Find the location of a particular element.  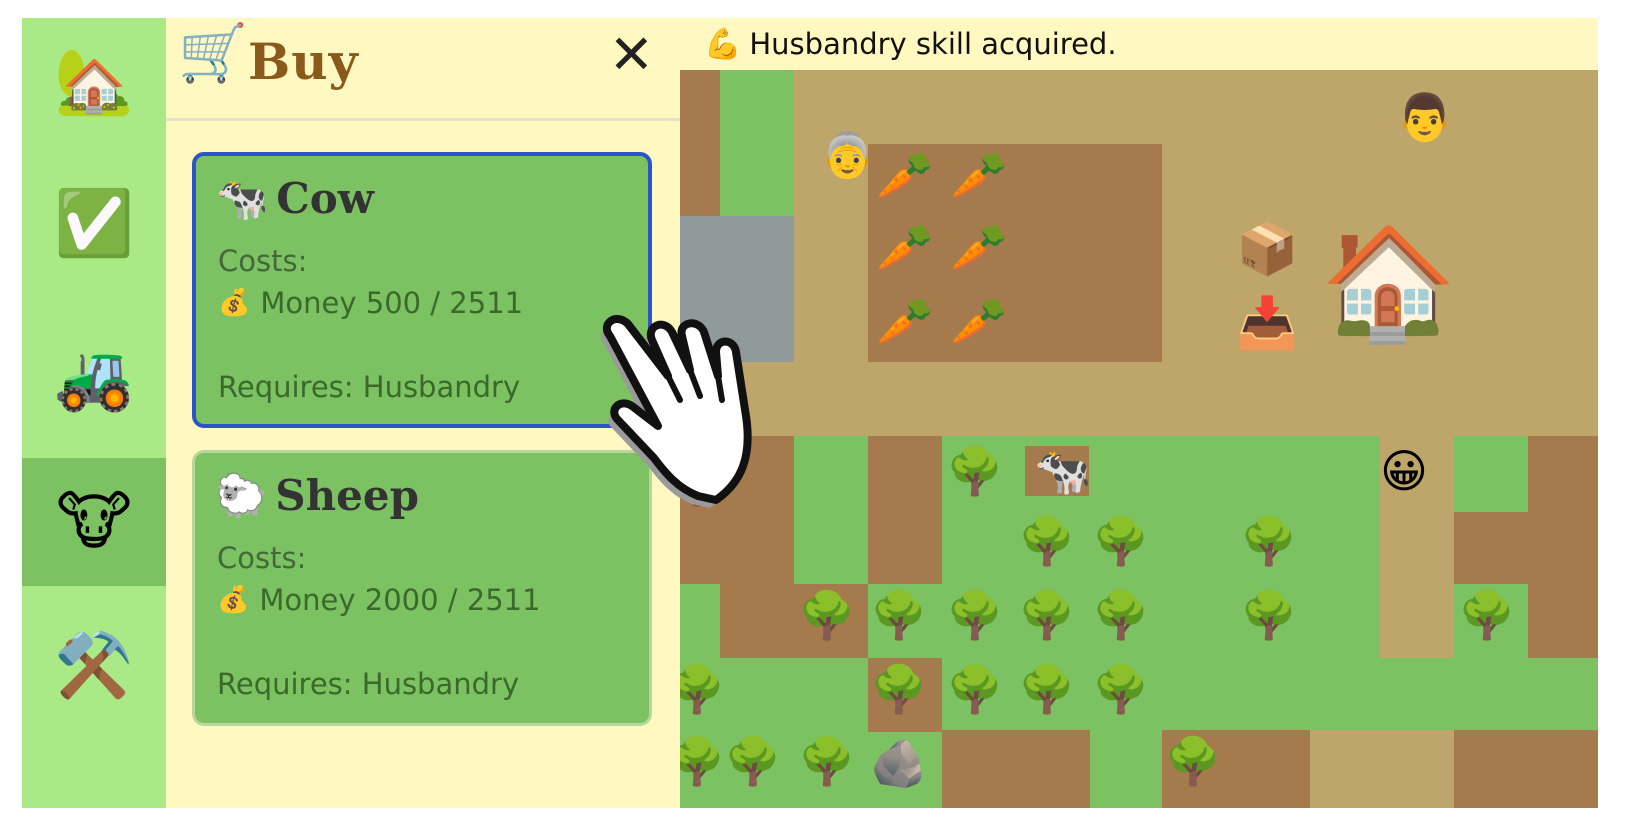

checkmark-icon: ✅ is located at coordinates (94, 224).